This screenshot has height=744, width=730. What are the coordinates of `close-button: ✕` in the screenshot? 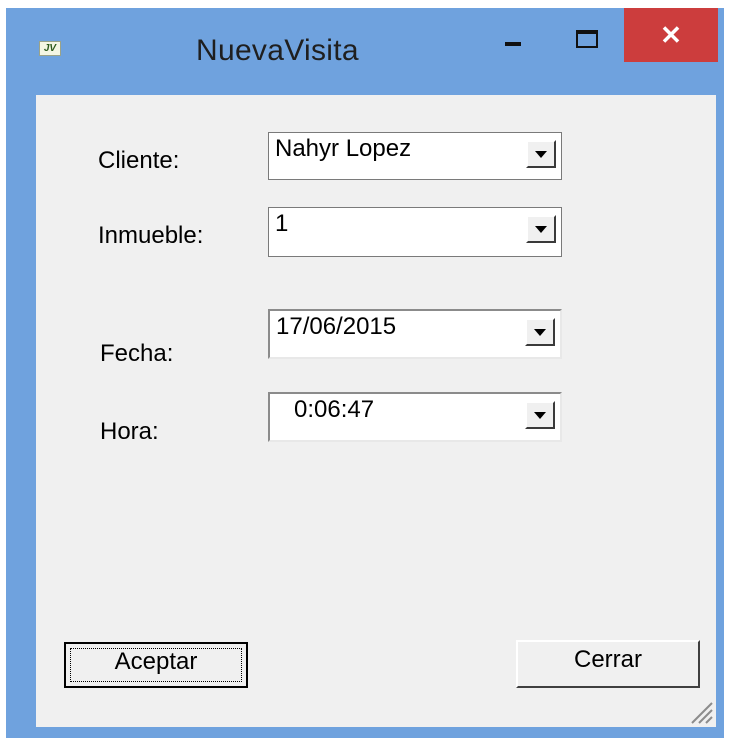 It's located at (671, 35).